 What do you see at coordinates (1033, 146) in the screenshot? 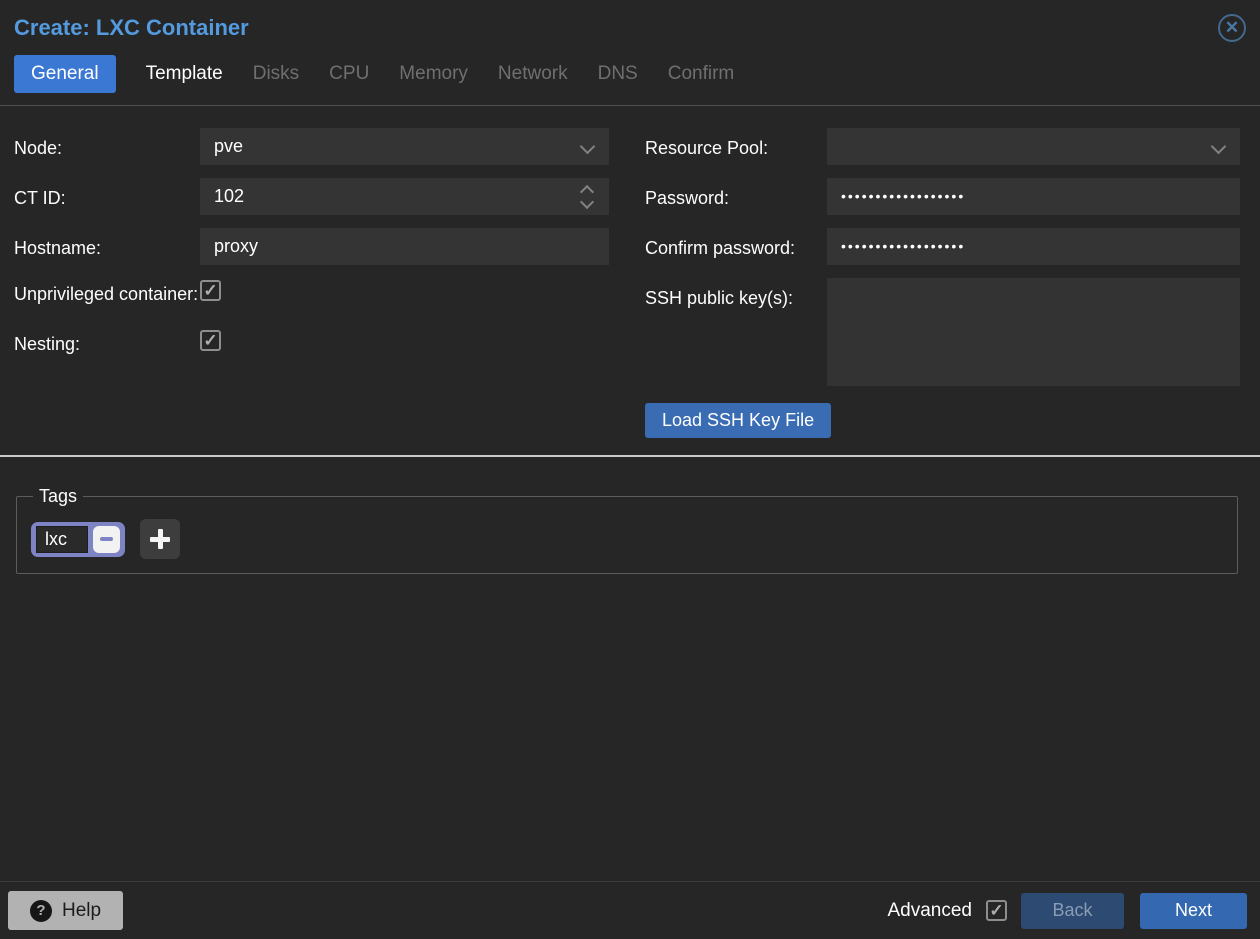
I see `resource-pool-combobox` at bounding box center [1033, 146].